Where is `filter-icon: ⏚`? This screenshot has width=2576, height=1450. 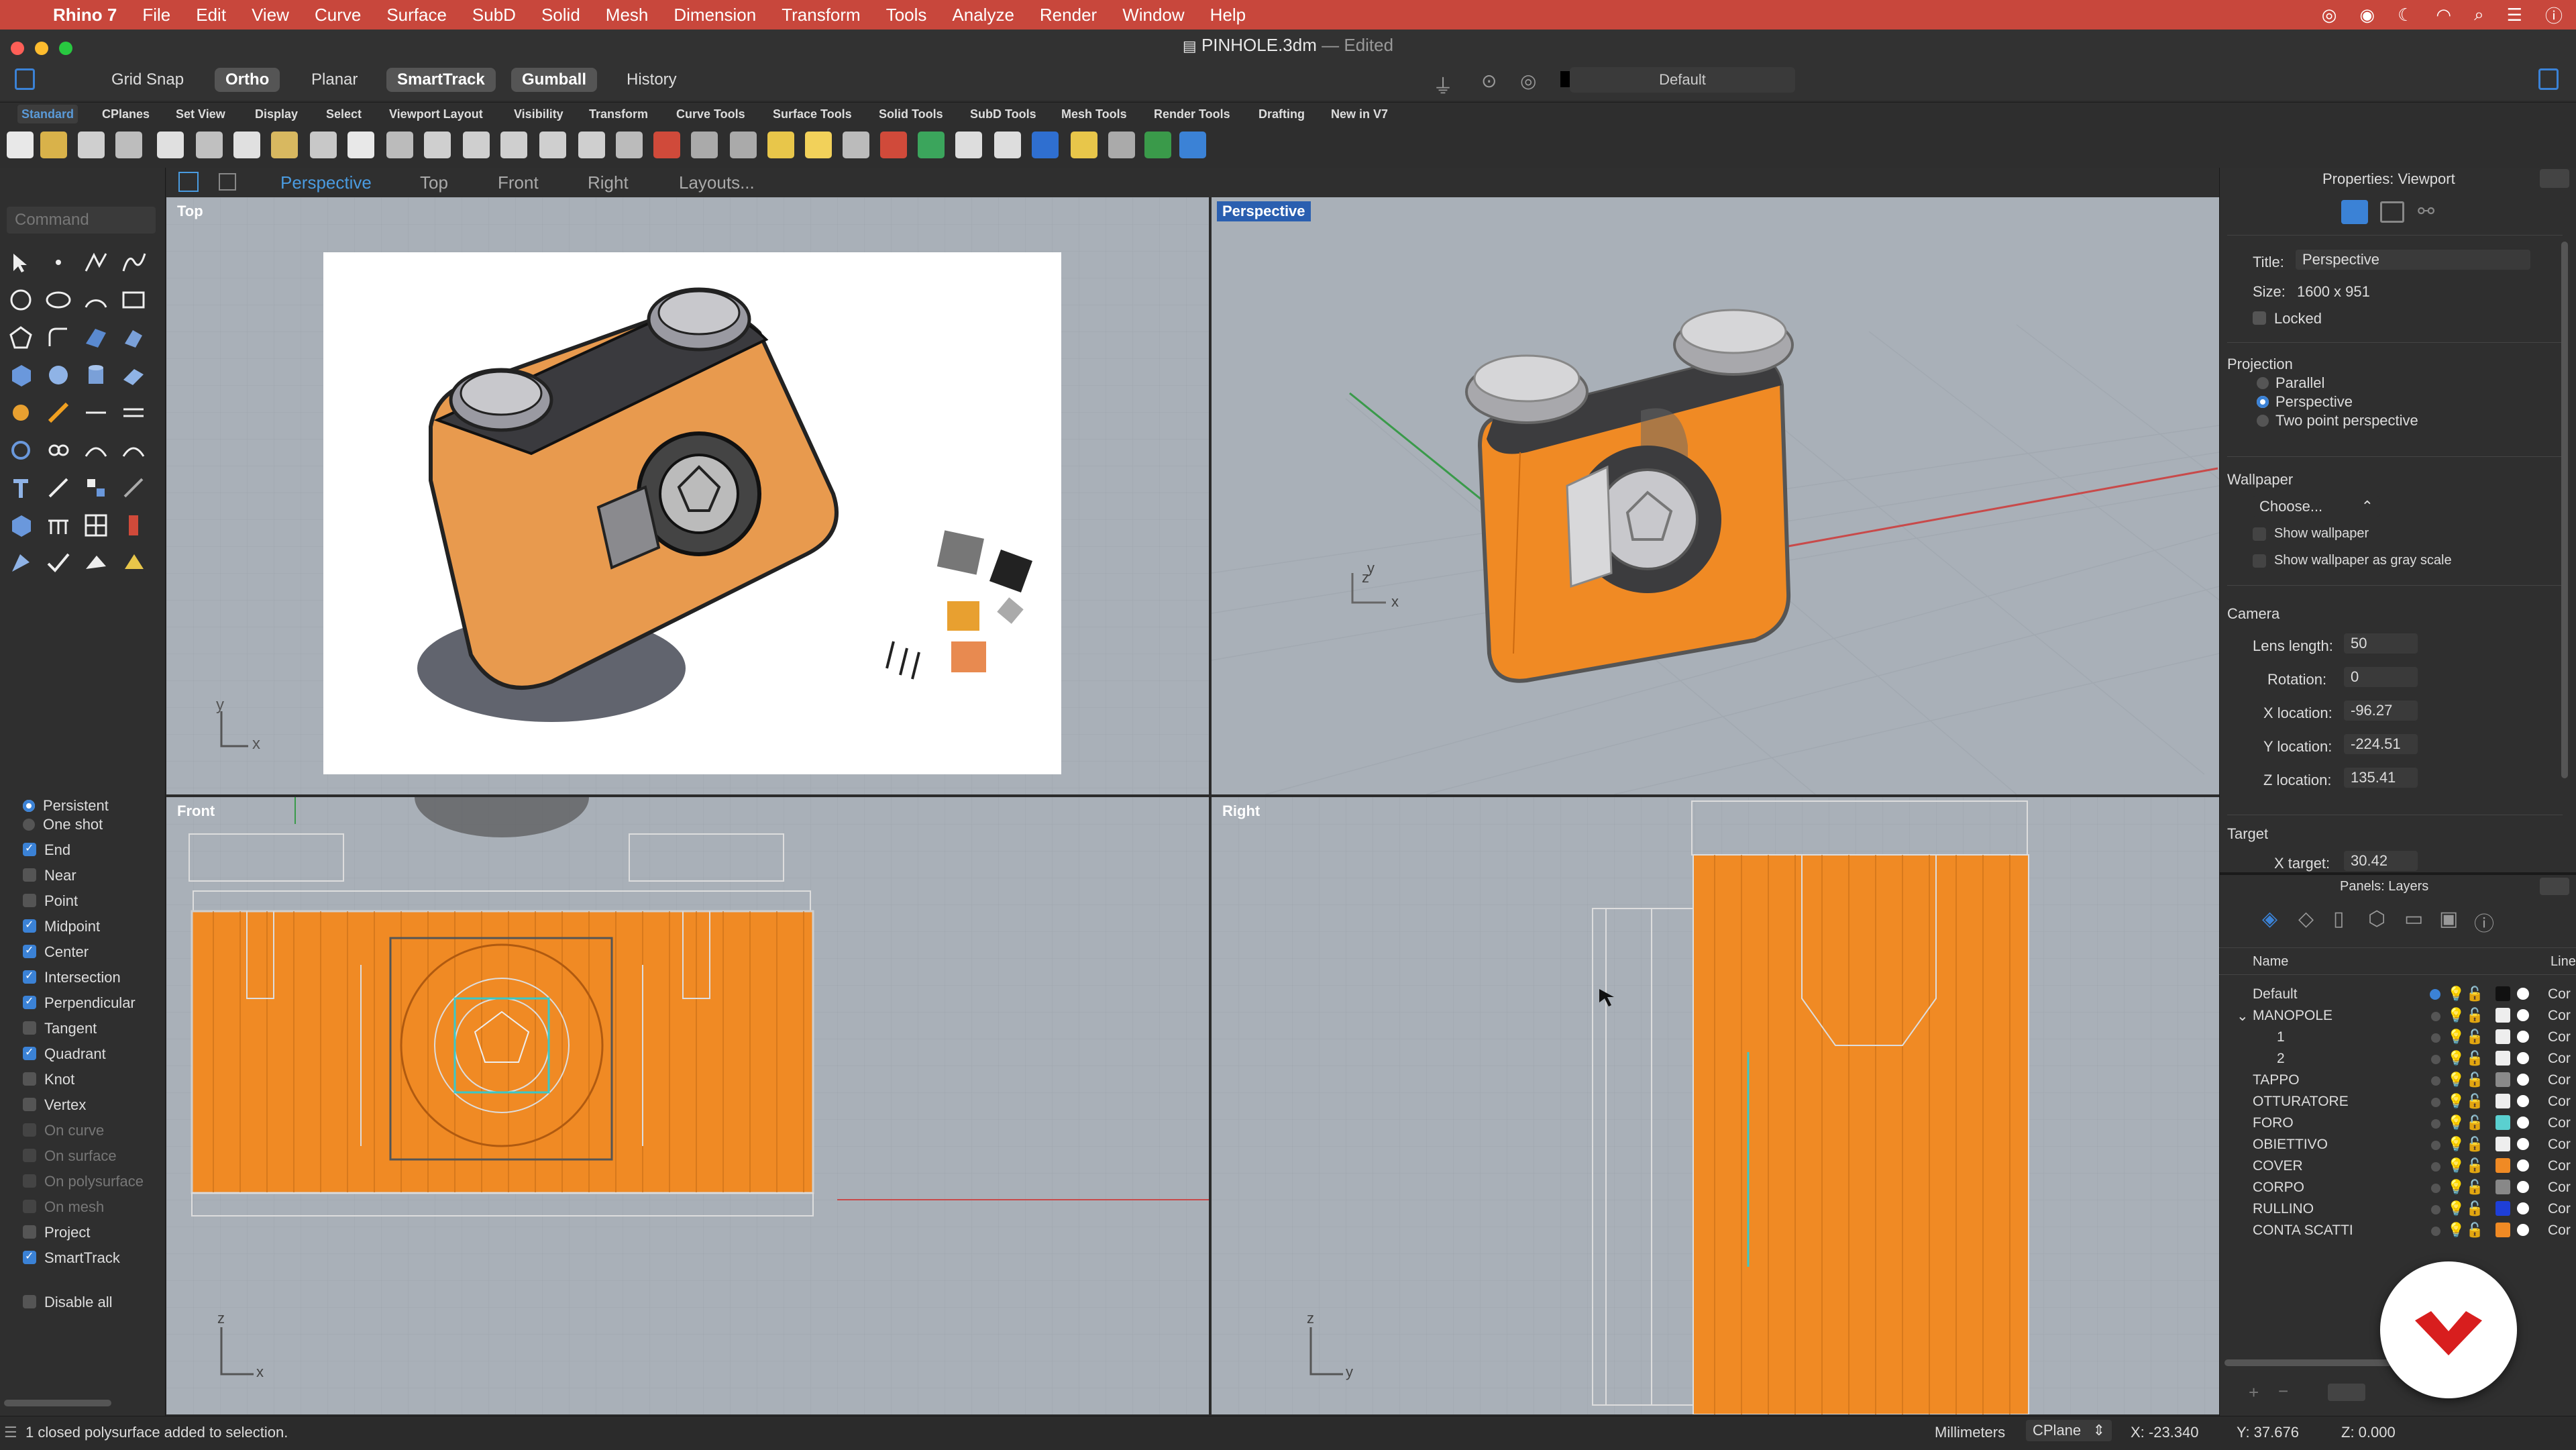 filter-icon: ⏚ is located at coordinates (1443, 84).